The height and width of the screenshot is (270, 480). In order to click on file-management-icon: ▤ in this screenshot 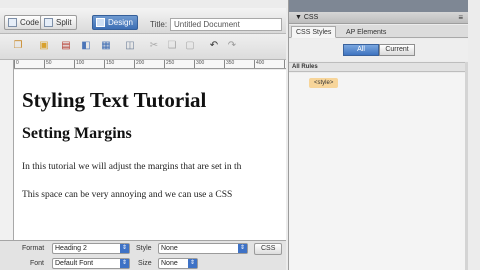, I will do `click(66, 46)`.